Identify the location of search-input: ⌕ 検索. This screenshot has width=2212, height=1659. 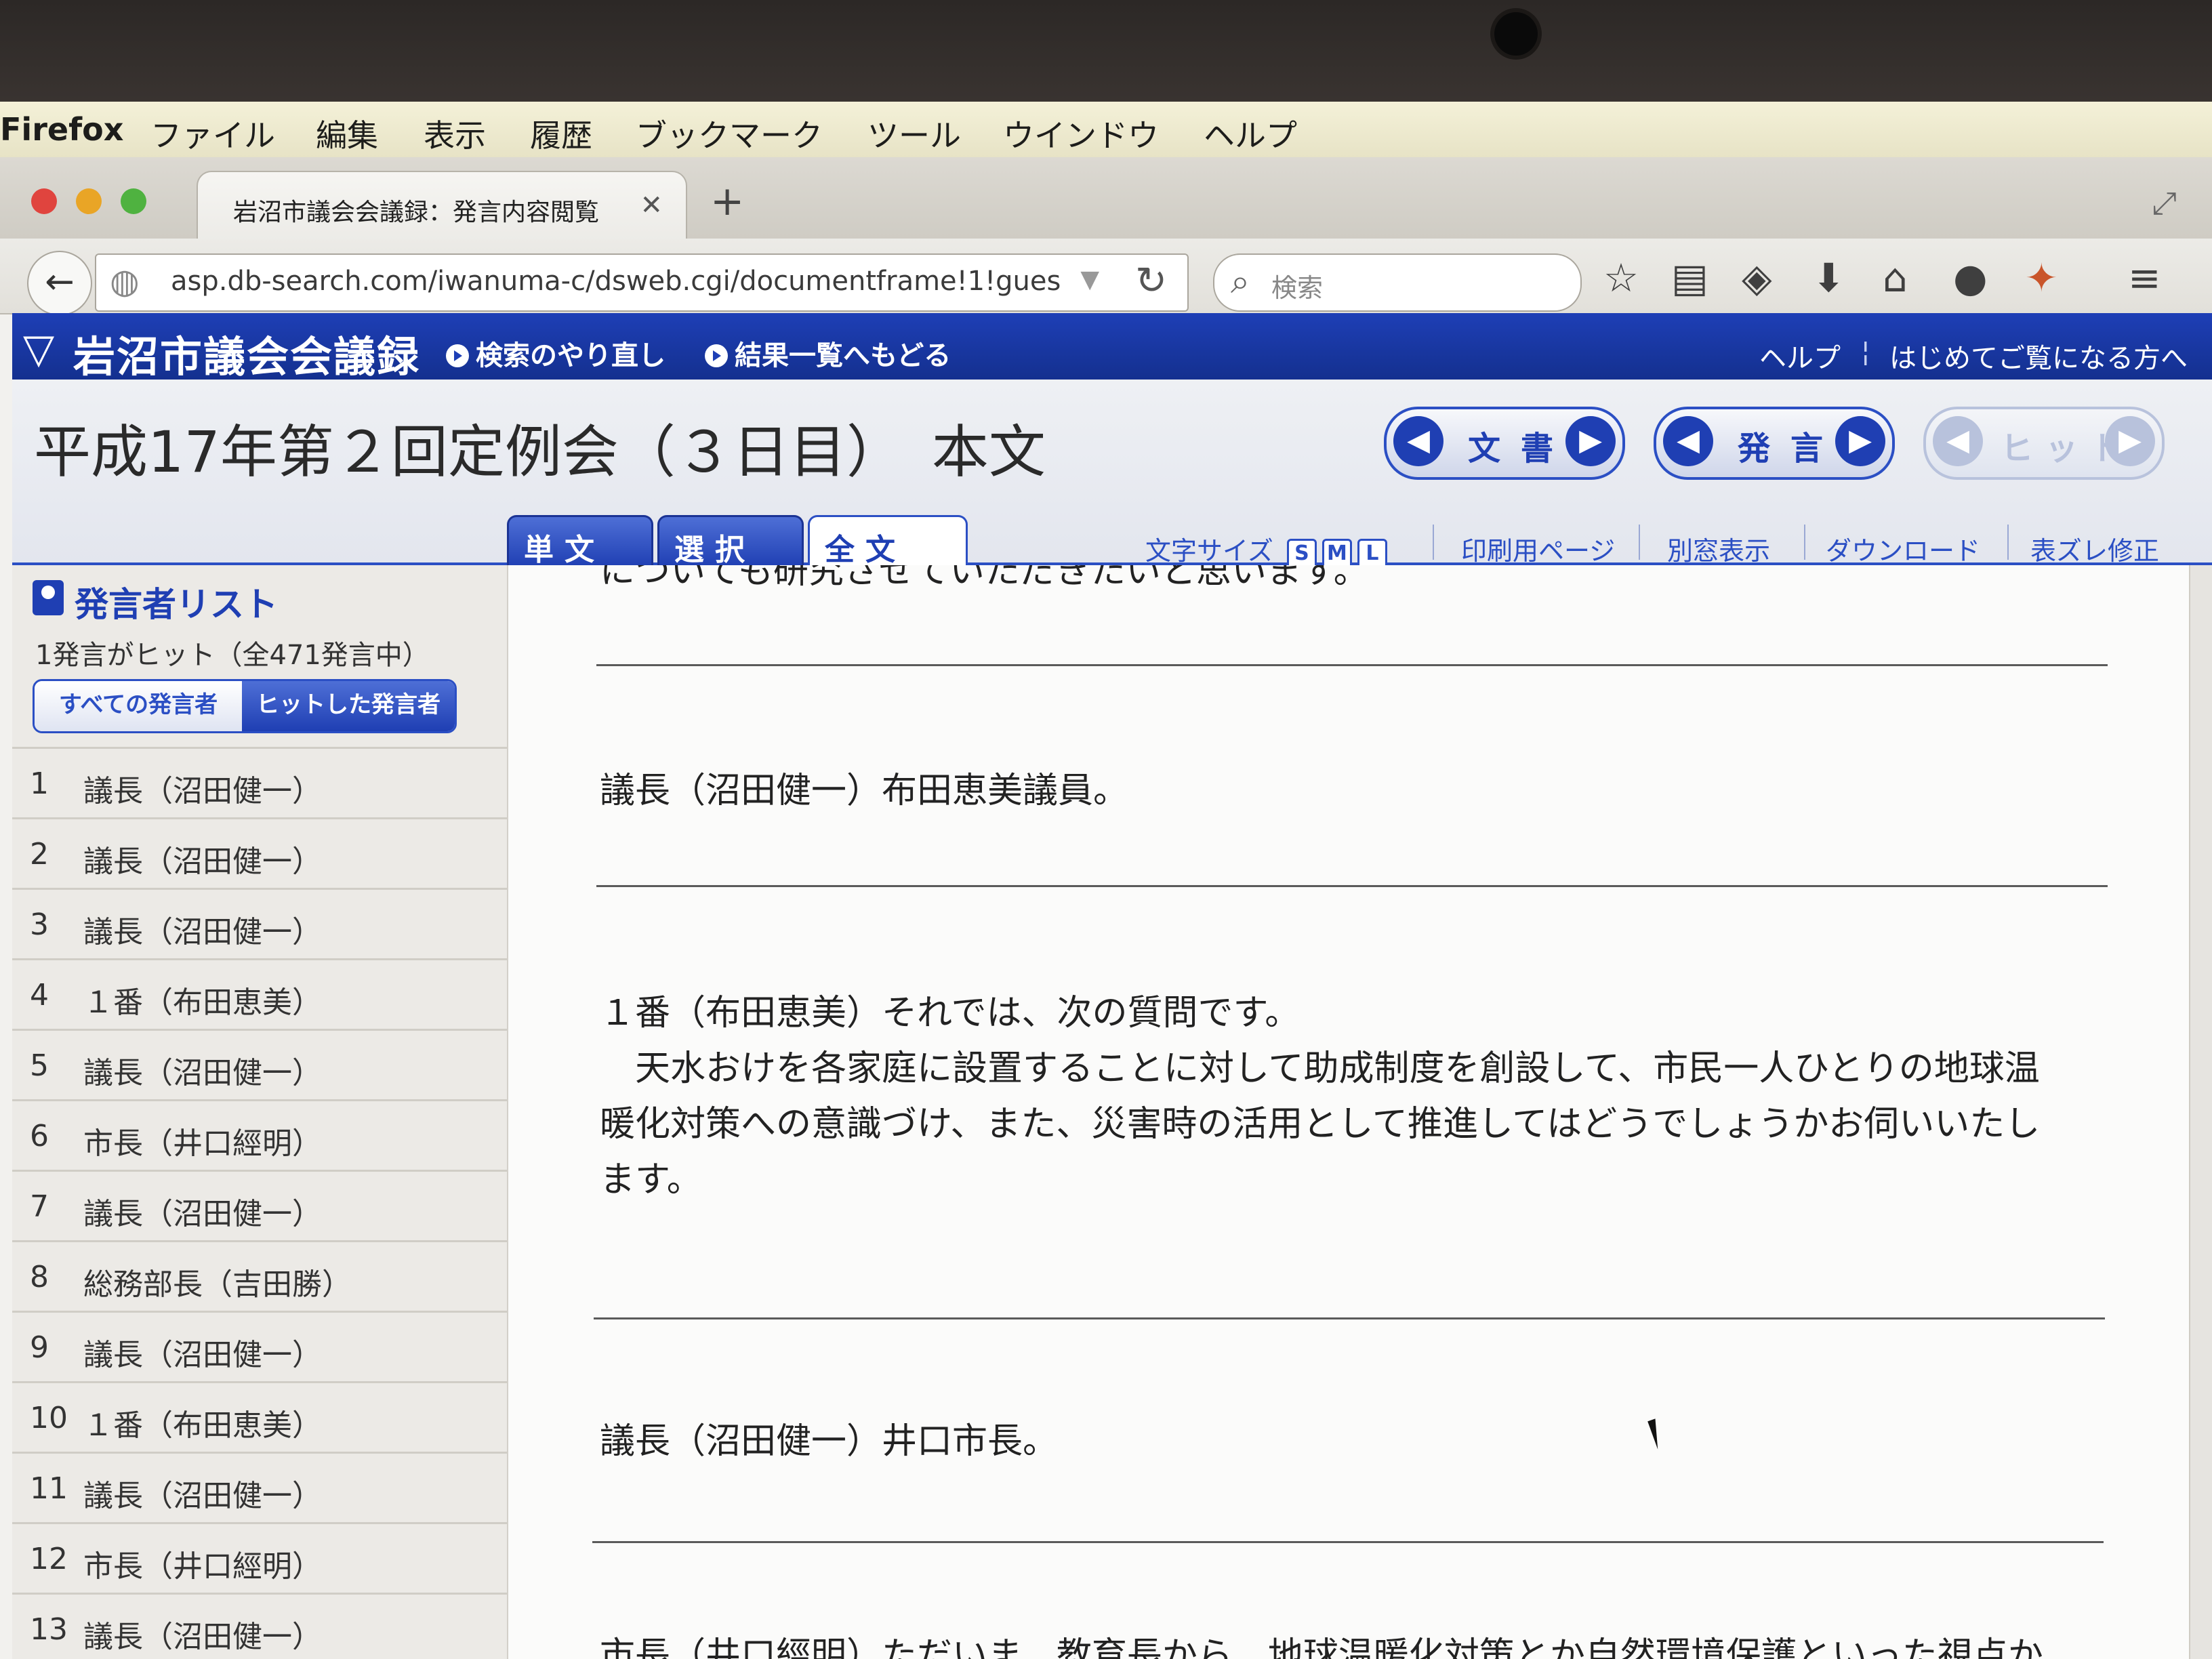
(1398, 282).